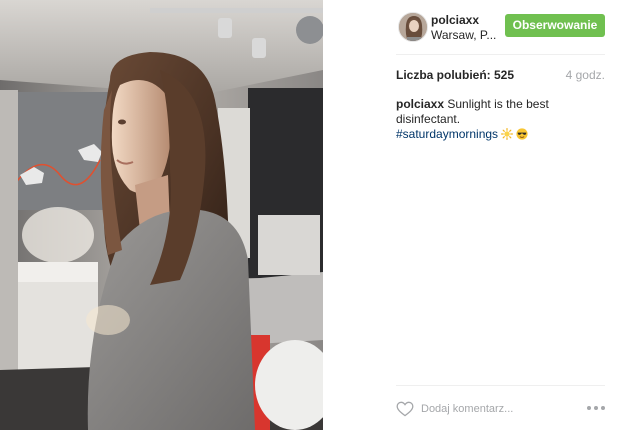 The width and height of the screenshot is (620, 430). I want to click on post-footer, so click(500, 407).